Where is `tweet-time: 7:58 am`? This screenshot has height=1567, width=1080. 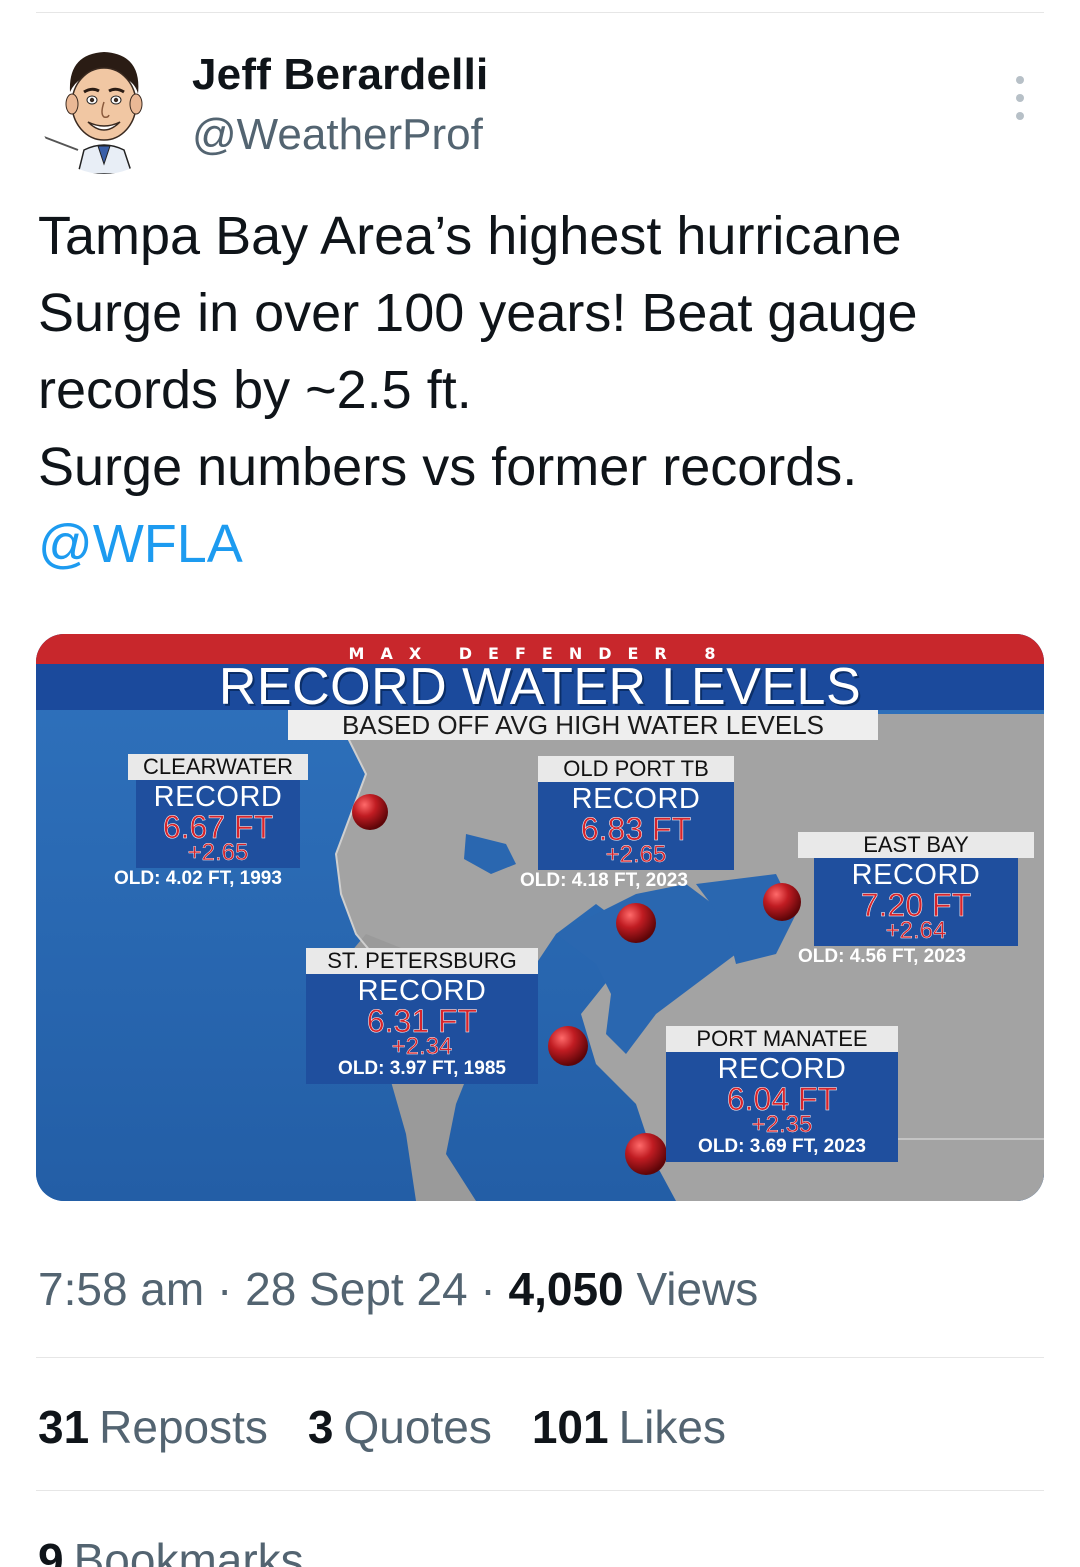 tweet-time: 7:58 am is located at coordinates (121, 1289).